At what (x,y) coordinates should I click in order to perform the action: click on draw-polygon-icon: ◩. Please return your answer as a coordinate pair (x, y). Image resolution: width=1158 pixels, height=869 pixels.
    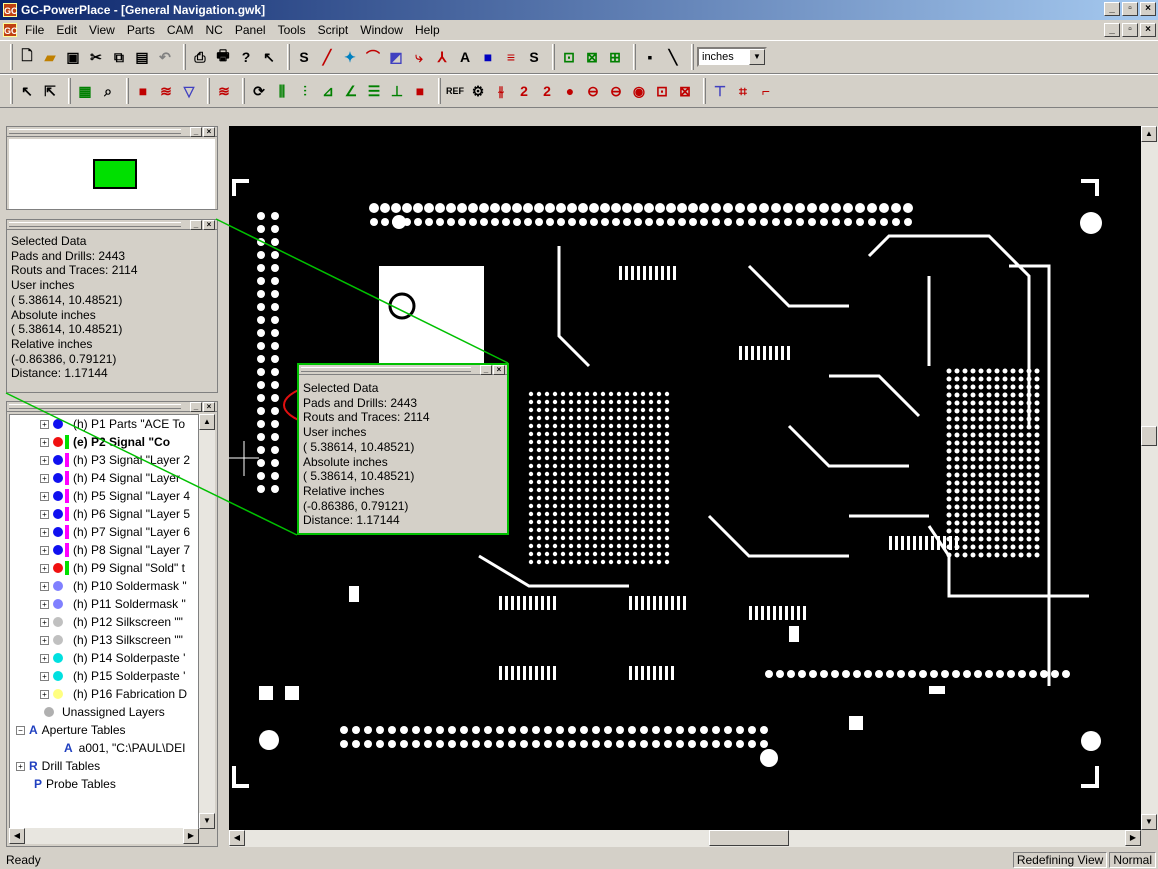
    Looking at the image, I should click on (396, 57).